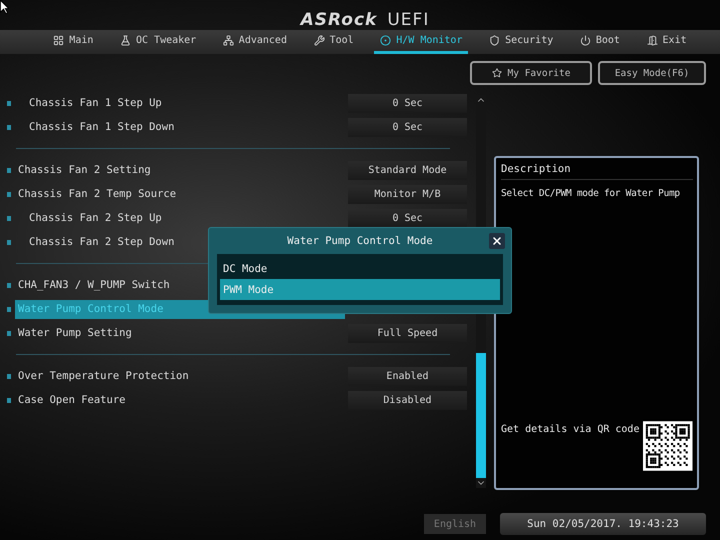  What do you see at coordinates (590, 193) in the screenshot?
I see `description-text: Select DC/PWM mode for Water Pump` at bounding box center [590, 193].